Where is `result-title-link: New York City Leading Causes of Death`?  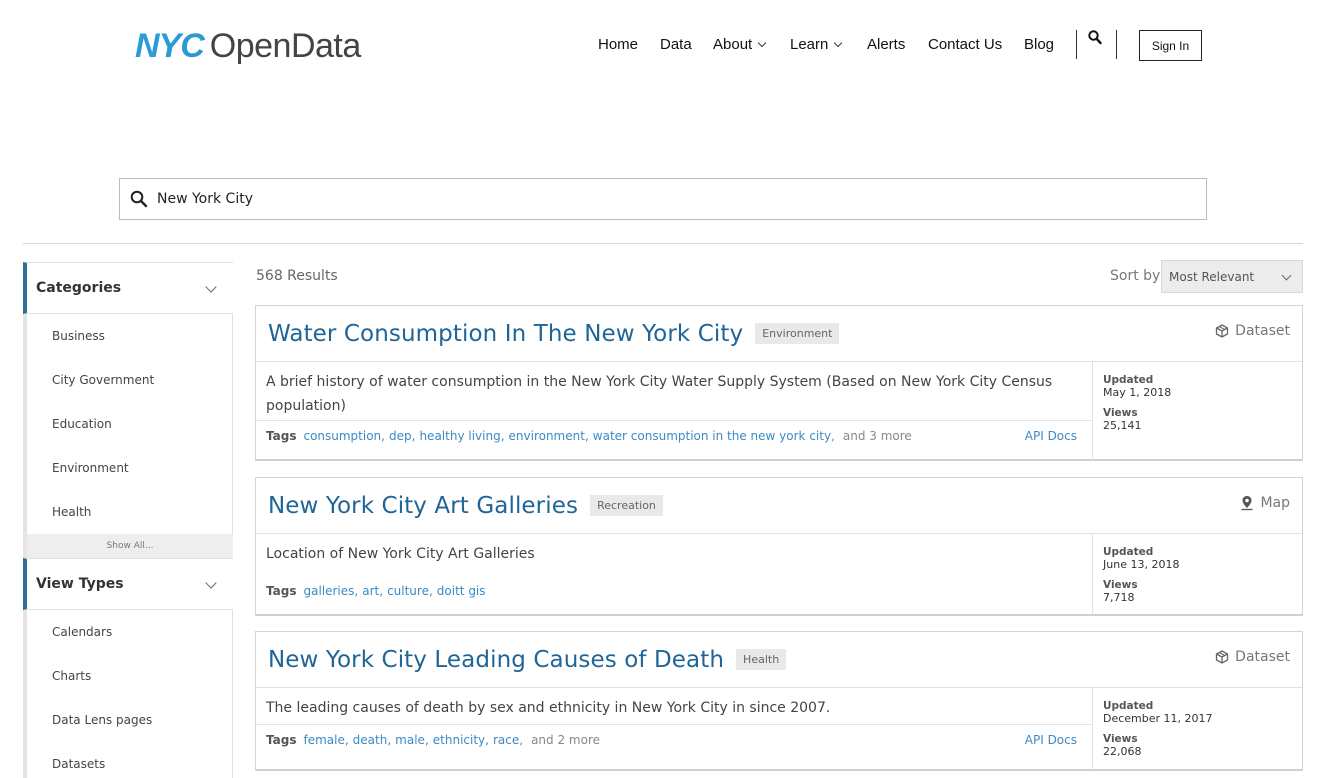 result-title-link: New York City Leading Causes of Death is located at coordinates (496, 660).